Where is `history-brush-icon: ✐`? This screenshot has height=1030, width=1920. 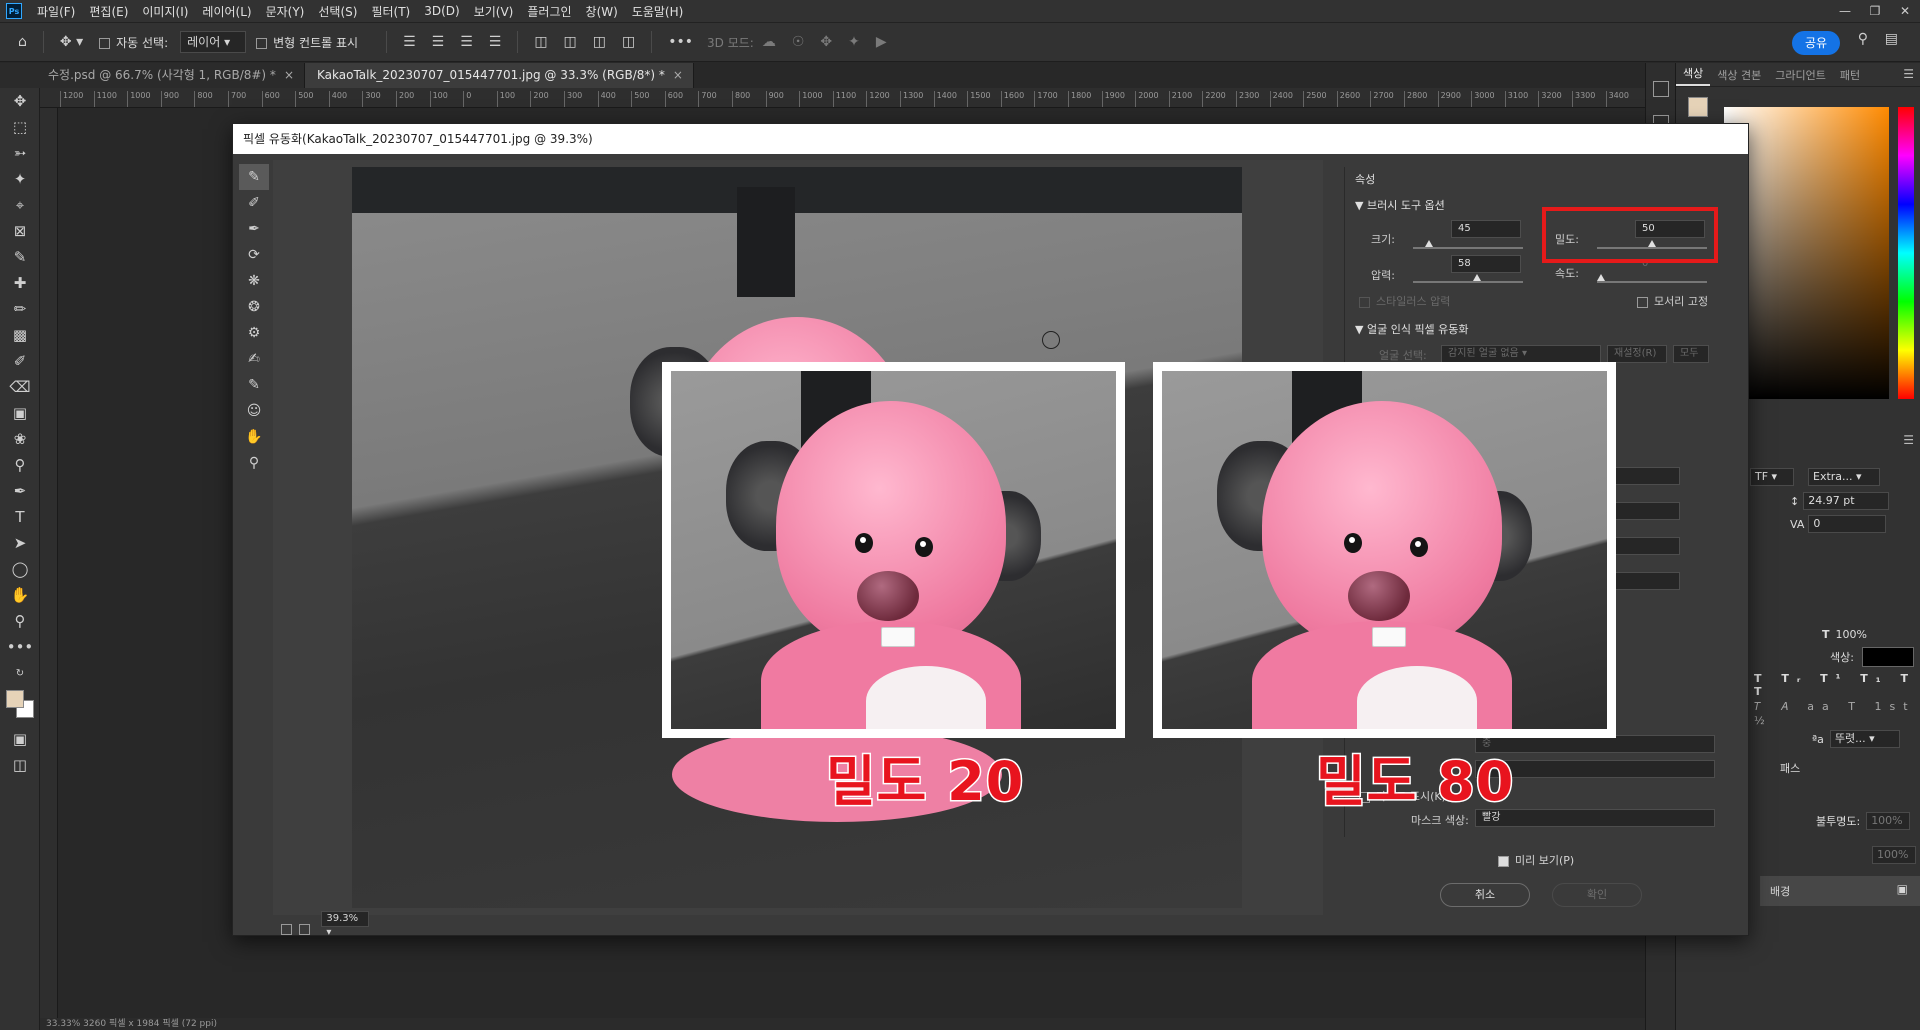
history-brush-icon: ✐ is located at coordinates (20, 361).